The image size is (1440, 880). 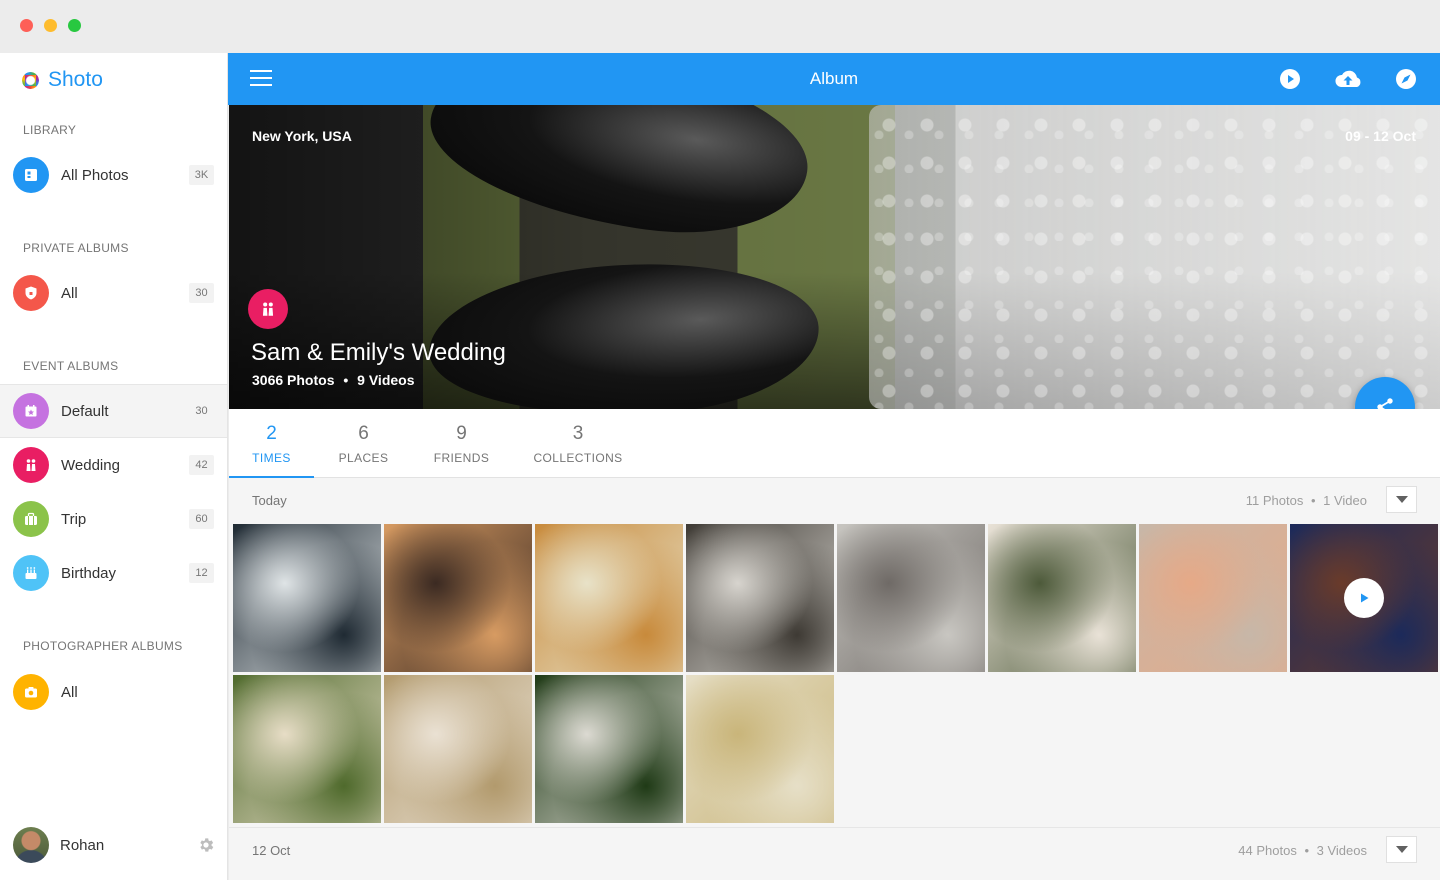 I want to click on sidebar-item-count: 60, so click(x=201, y=519).